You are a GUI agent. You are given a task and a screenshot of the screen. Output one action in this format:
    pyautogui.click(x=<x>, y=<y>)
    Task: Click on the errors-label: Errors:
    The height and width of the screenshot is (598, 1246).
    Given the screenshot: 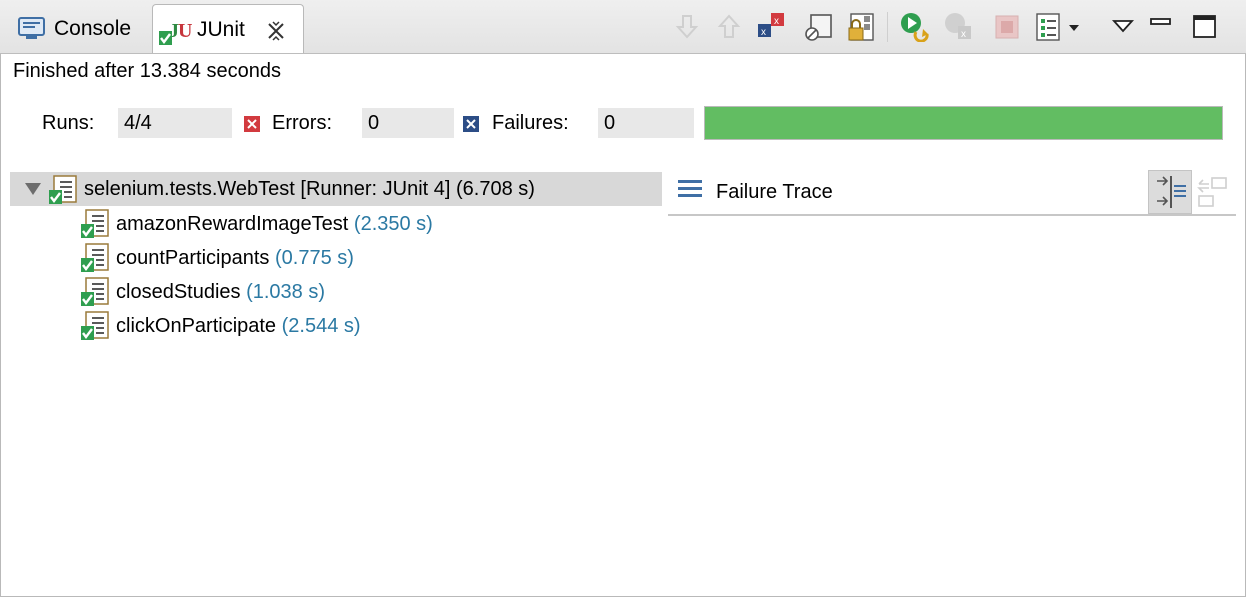 What is the action you would take?
    pyautogui.click(x=302, y=123)
    